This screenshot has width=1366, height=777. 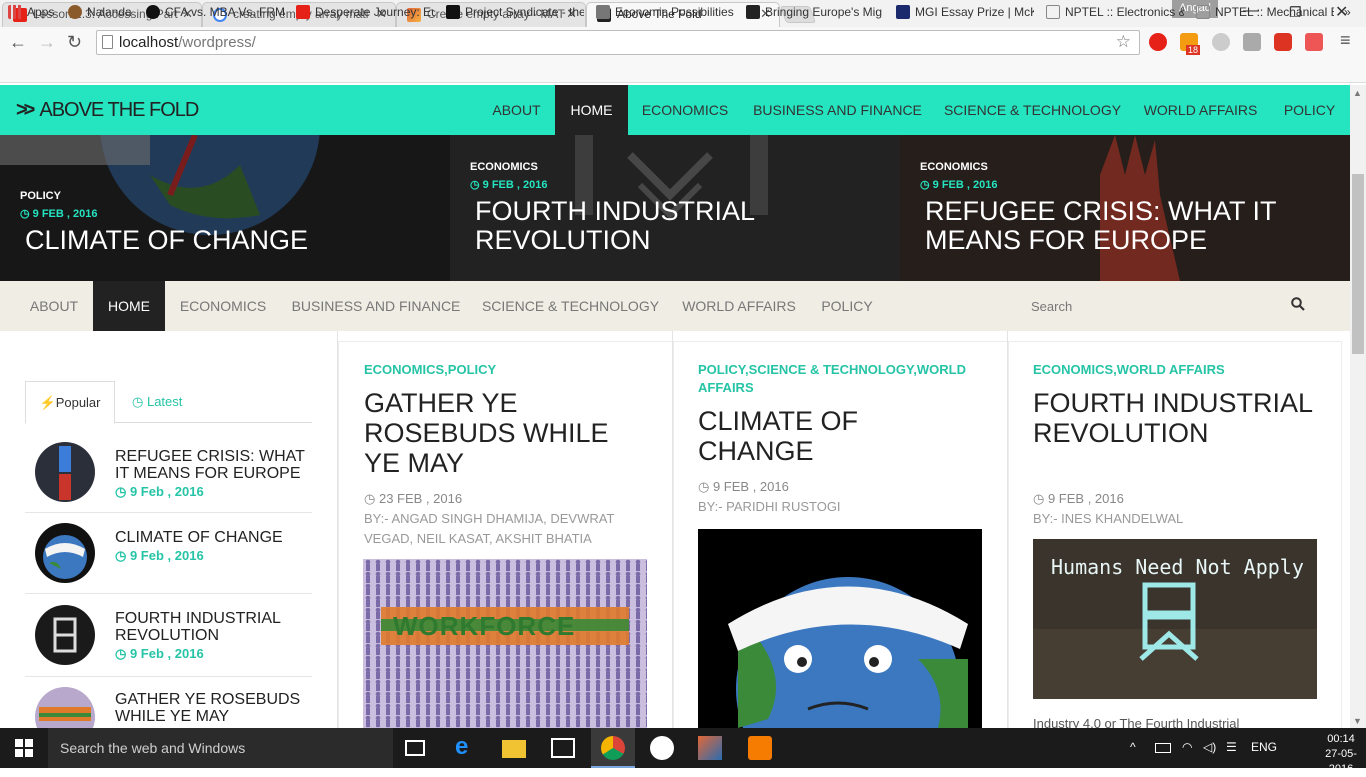 What do you see at coordinates (1283, 42) in the screenshot?
I see `pushbullet-icon` at bounding box center [1283, 42].